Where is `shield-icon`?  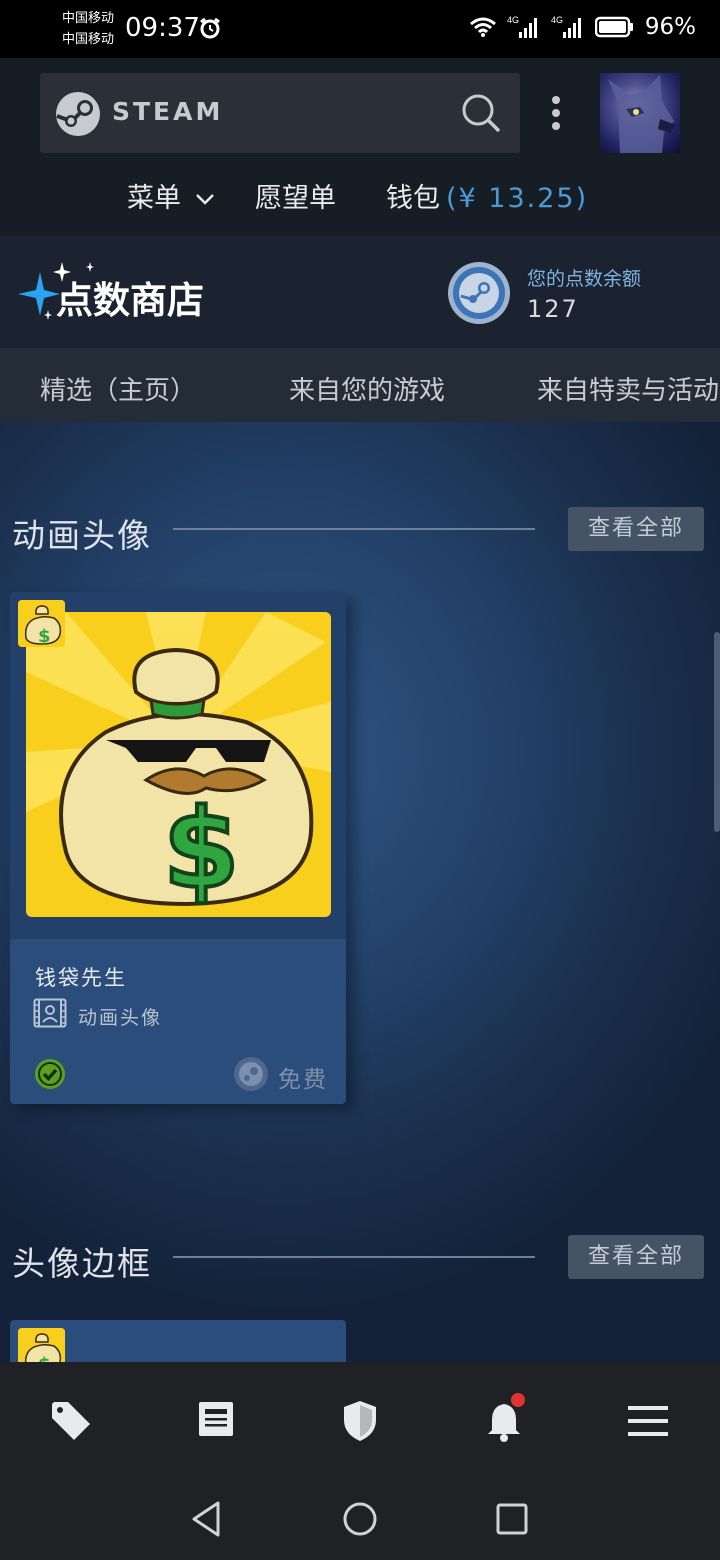 shield-icon is located at coordinates (360, 1421).